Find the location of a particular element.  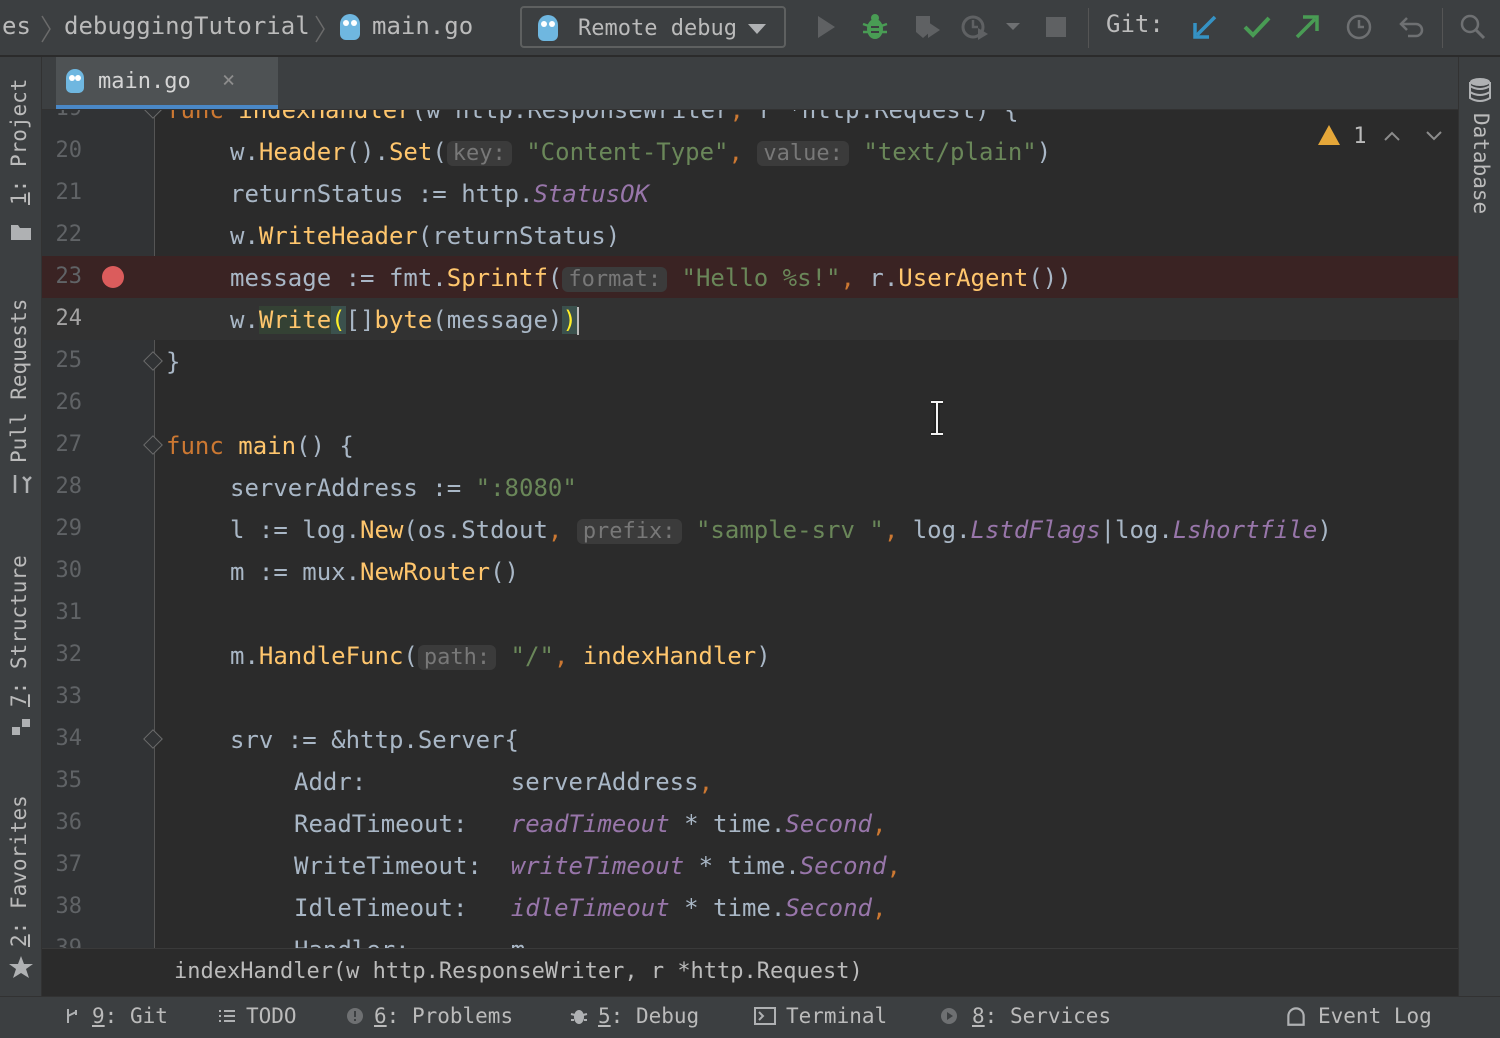

git-history-icon is located at coordinates (1359, 27).